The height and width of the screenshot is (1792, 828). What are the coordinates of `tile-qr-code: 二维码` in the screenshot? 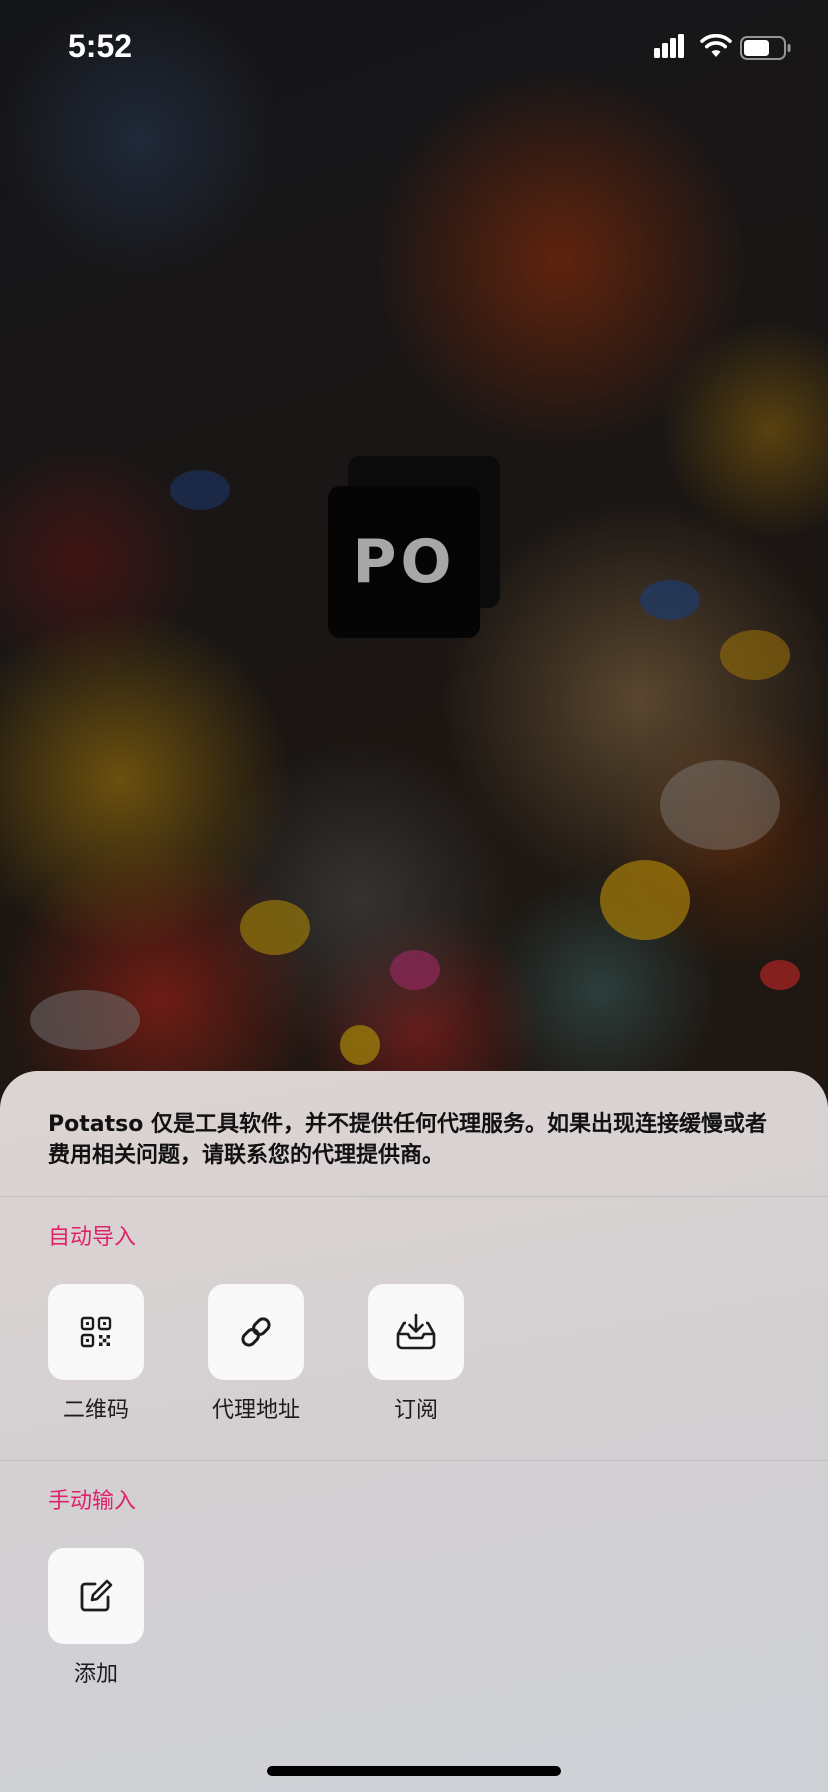 It's located at (96, 1355).